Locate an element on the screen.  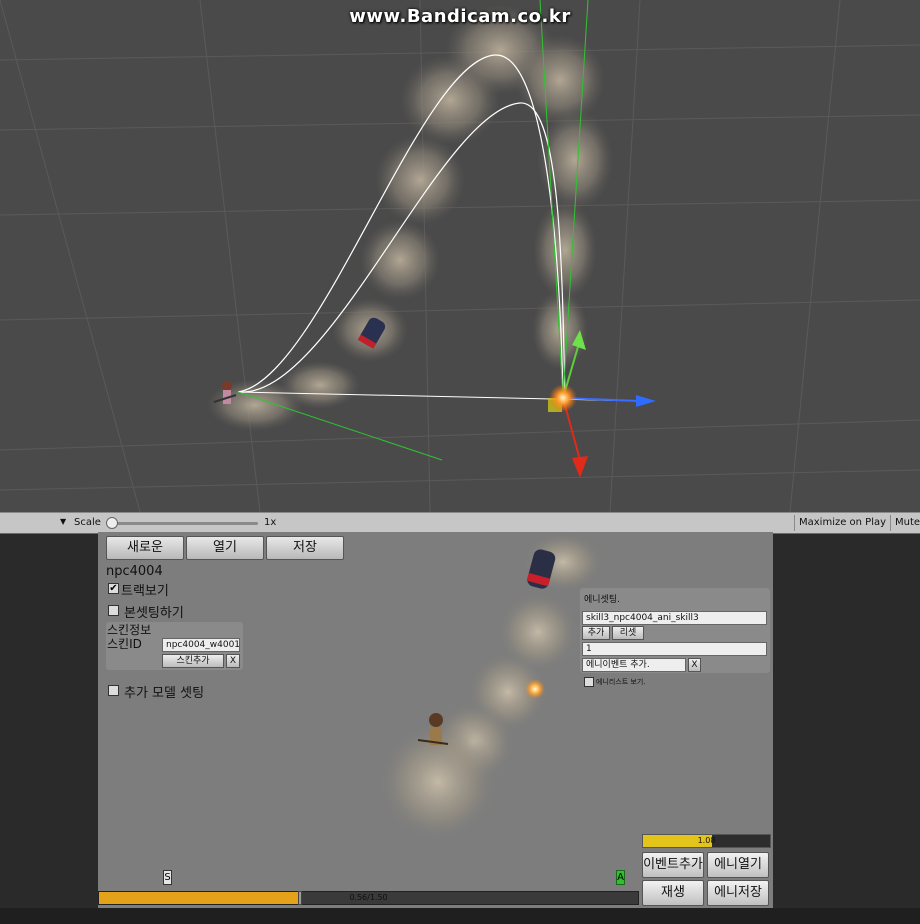
scale-value: 1x is located at coordinates (270, 522).